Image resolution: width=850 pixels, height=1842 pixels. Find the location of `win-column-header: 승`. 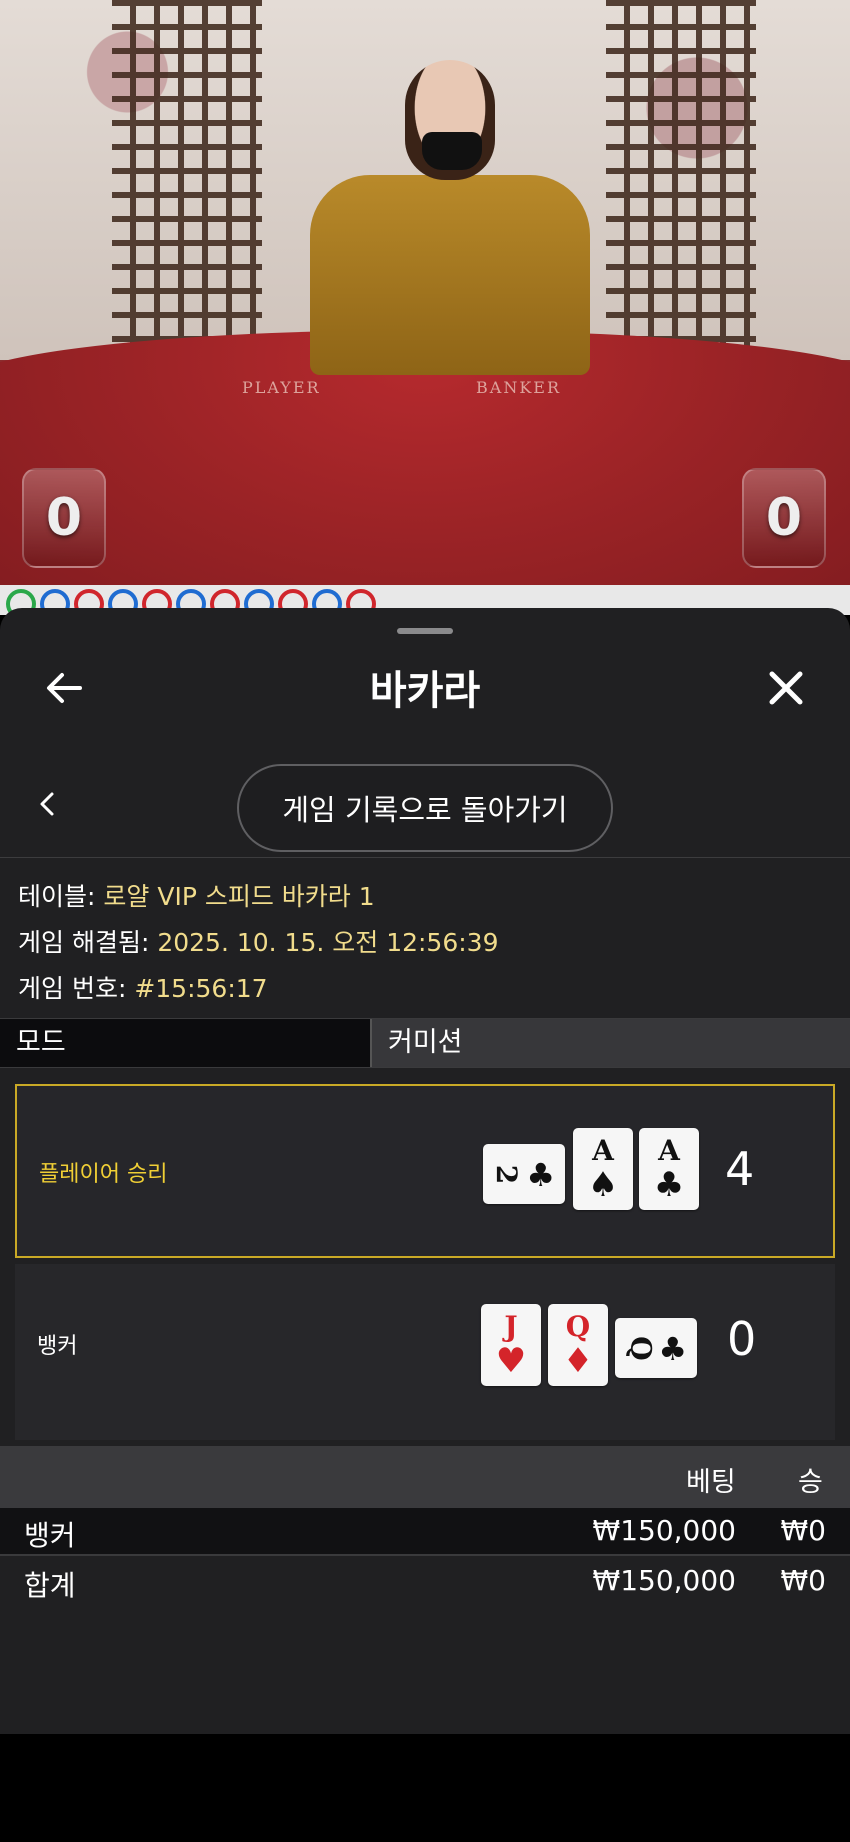

win-column-header: 승 is located at coordinates (810, 1482).